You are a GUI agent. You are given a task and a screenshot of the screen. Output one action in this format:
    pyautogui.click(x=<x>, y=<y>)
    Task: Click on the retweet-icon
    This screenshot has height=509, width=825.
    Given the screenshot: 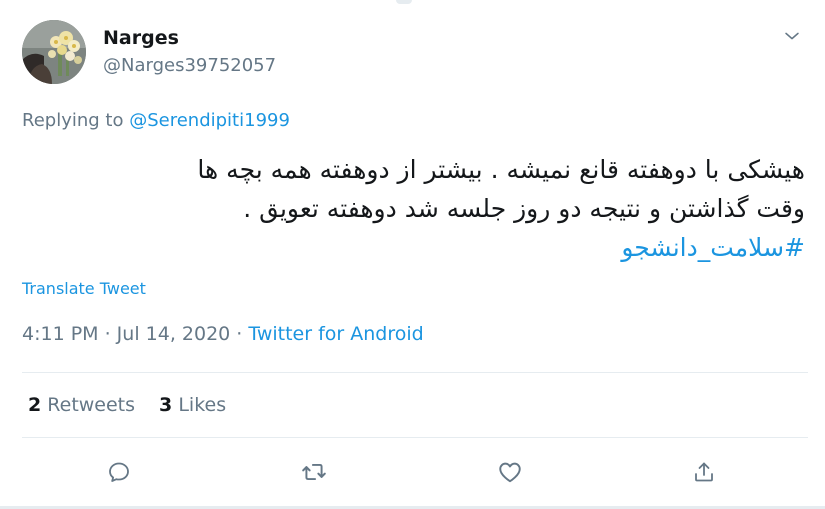 What is the action you would take?
    pyautogui.click(x=314, y=472)
    